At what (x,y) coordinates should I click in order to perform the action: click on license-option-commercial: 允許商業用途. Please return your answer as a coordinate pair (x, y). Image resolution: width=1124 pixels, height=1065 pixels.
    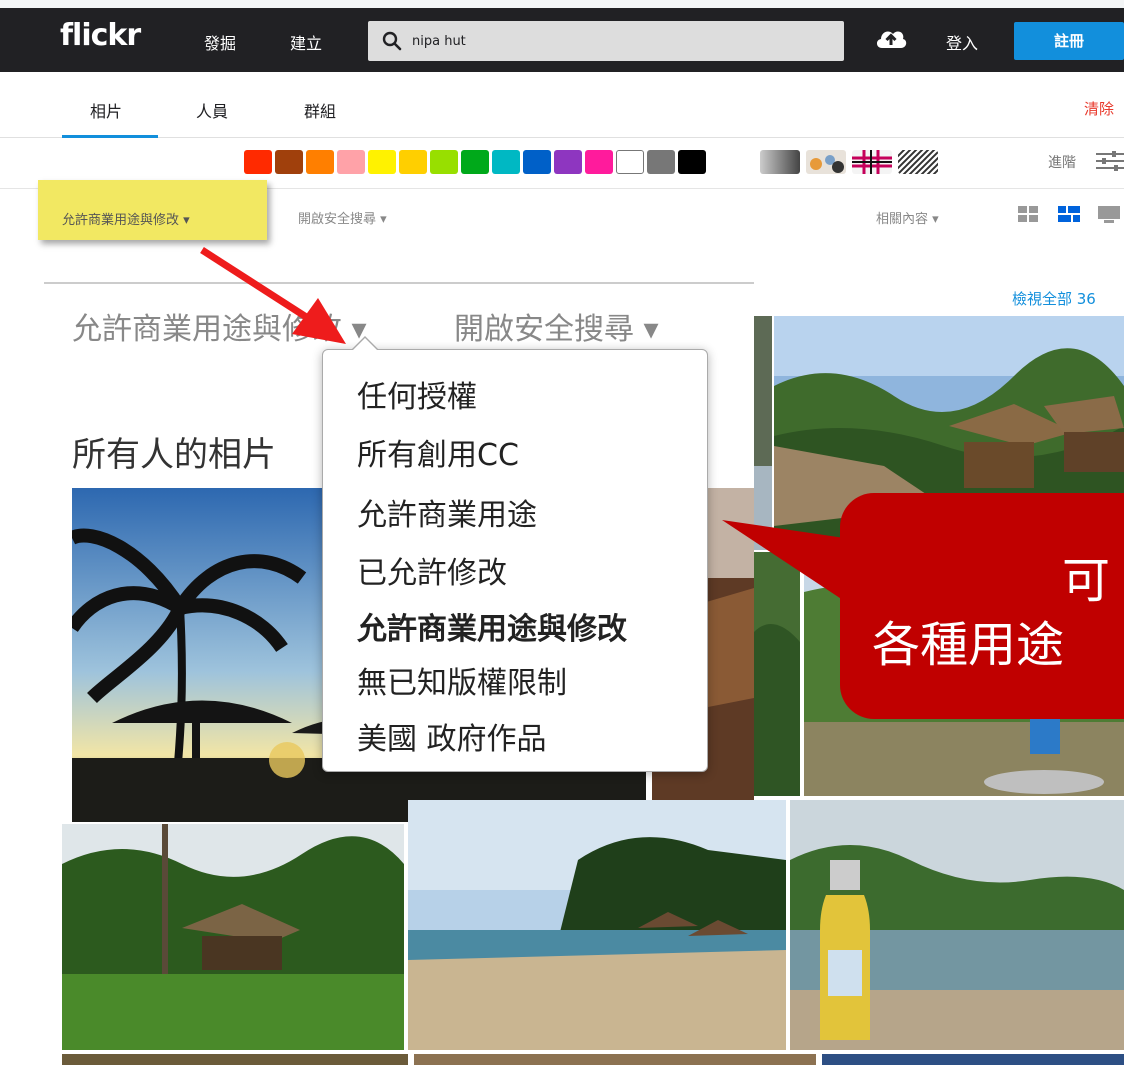
    Looking at the image, I should click on (447, 512).